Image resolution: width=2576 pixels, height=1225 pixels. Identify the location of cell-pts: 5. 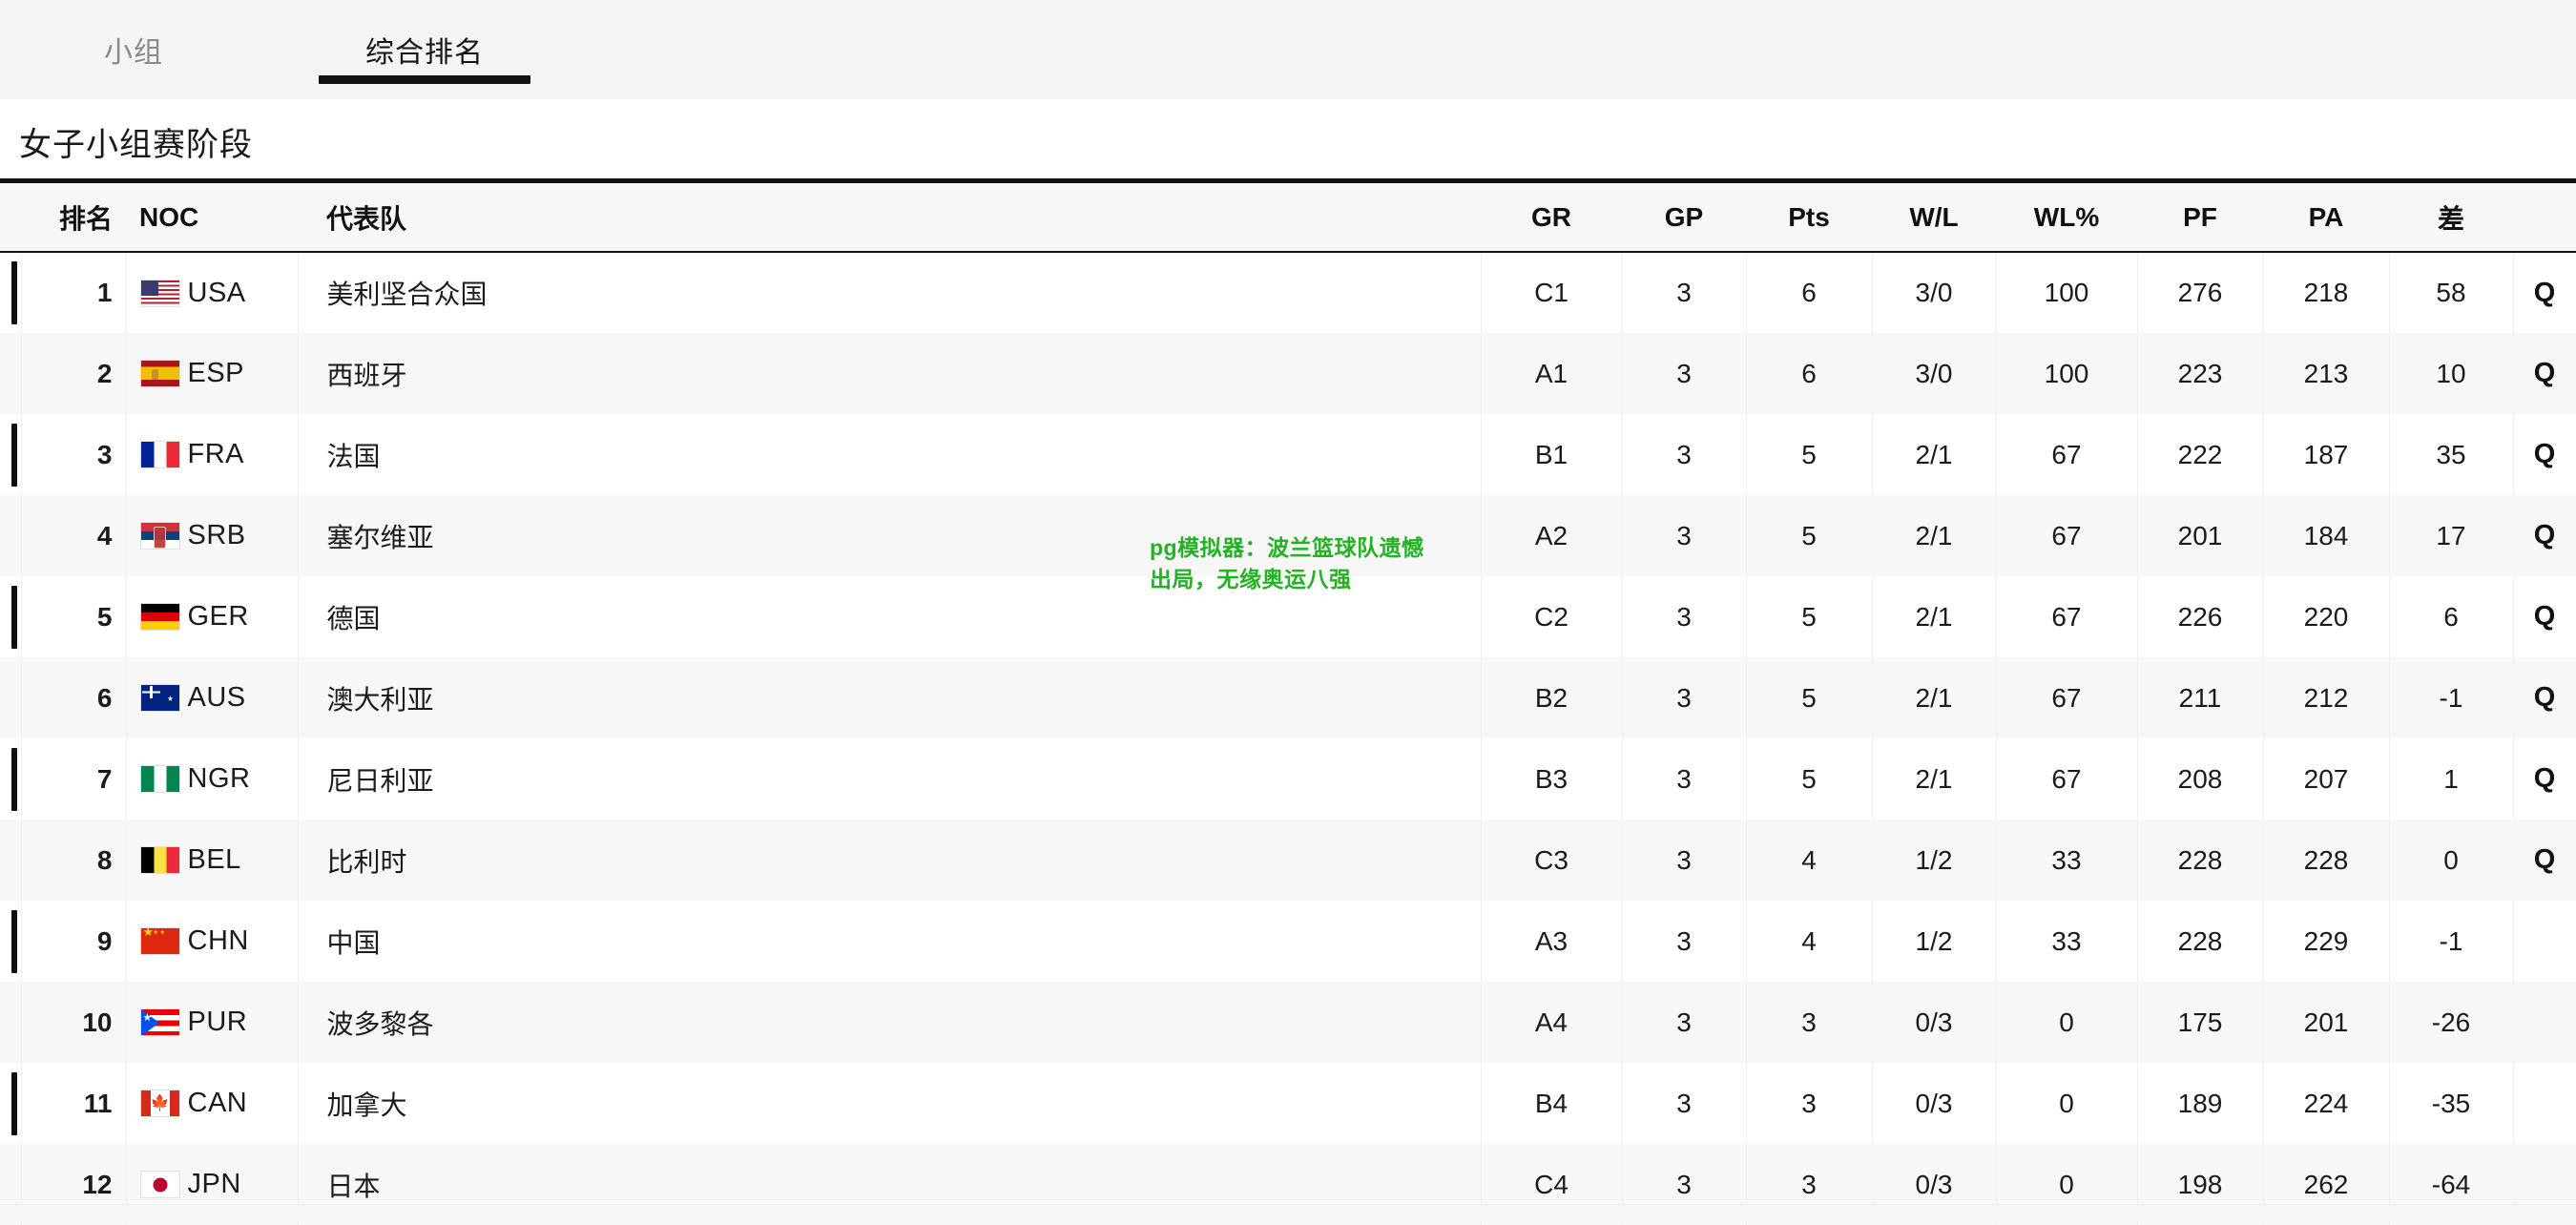
(1809, 616).